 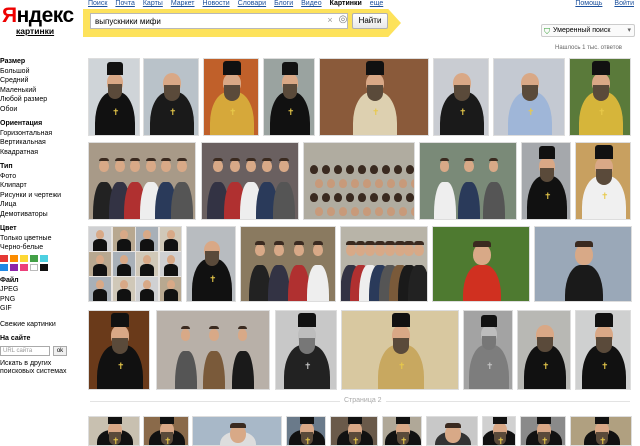 I want to click on filter-file-gif: GIF, so click(x=41, y=309).